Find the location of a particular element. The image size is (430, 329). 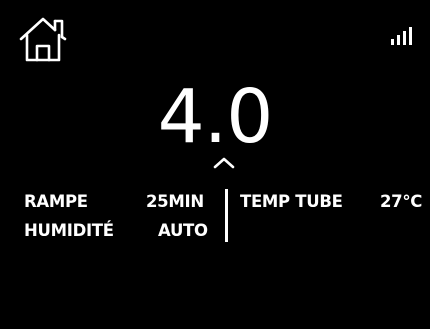

home-button is located at coordinates (43, 40).